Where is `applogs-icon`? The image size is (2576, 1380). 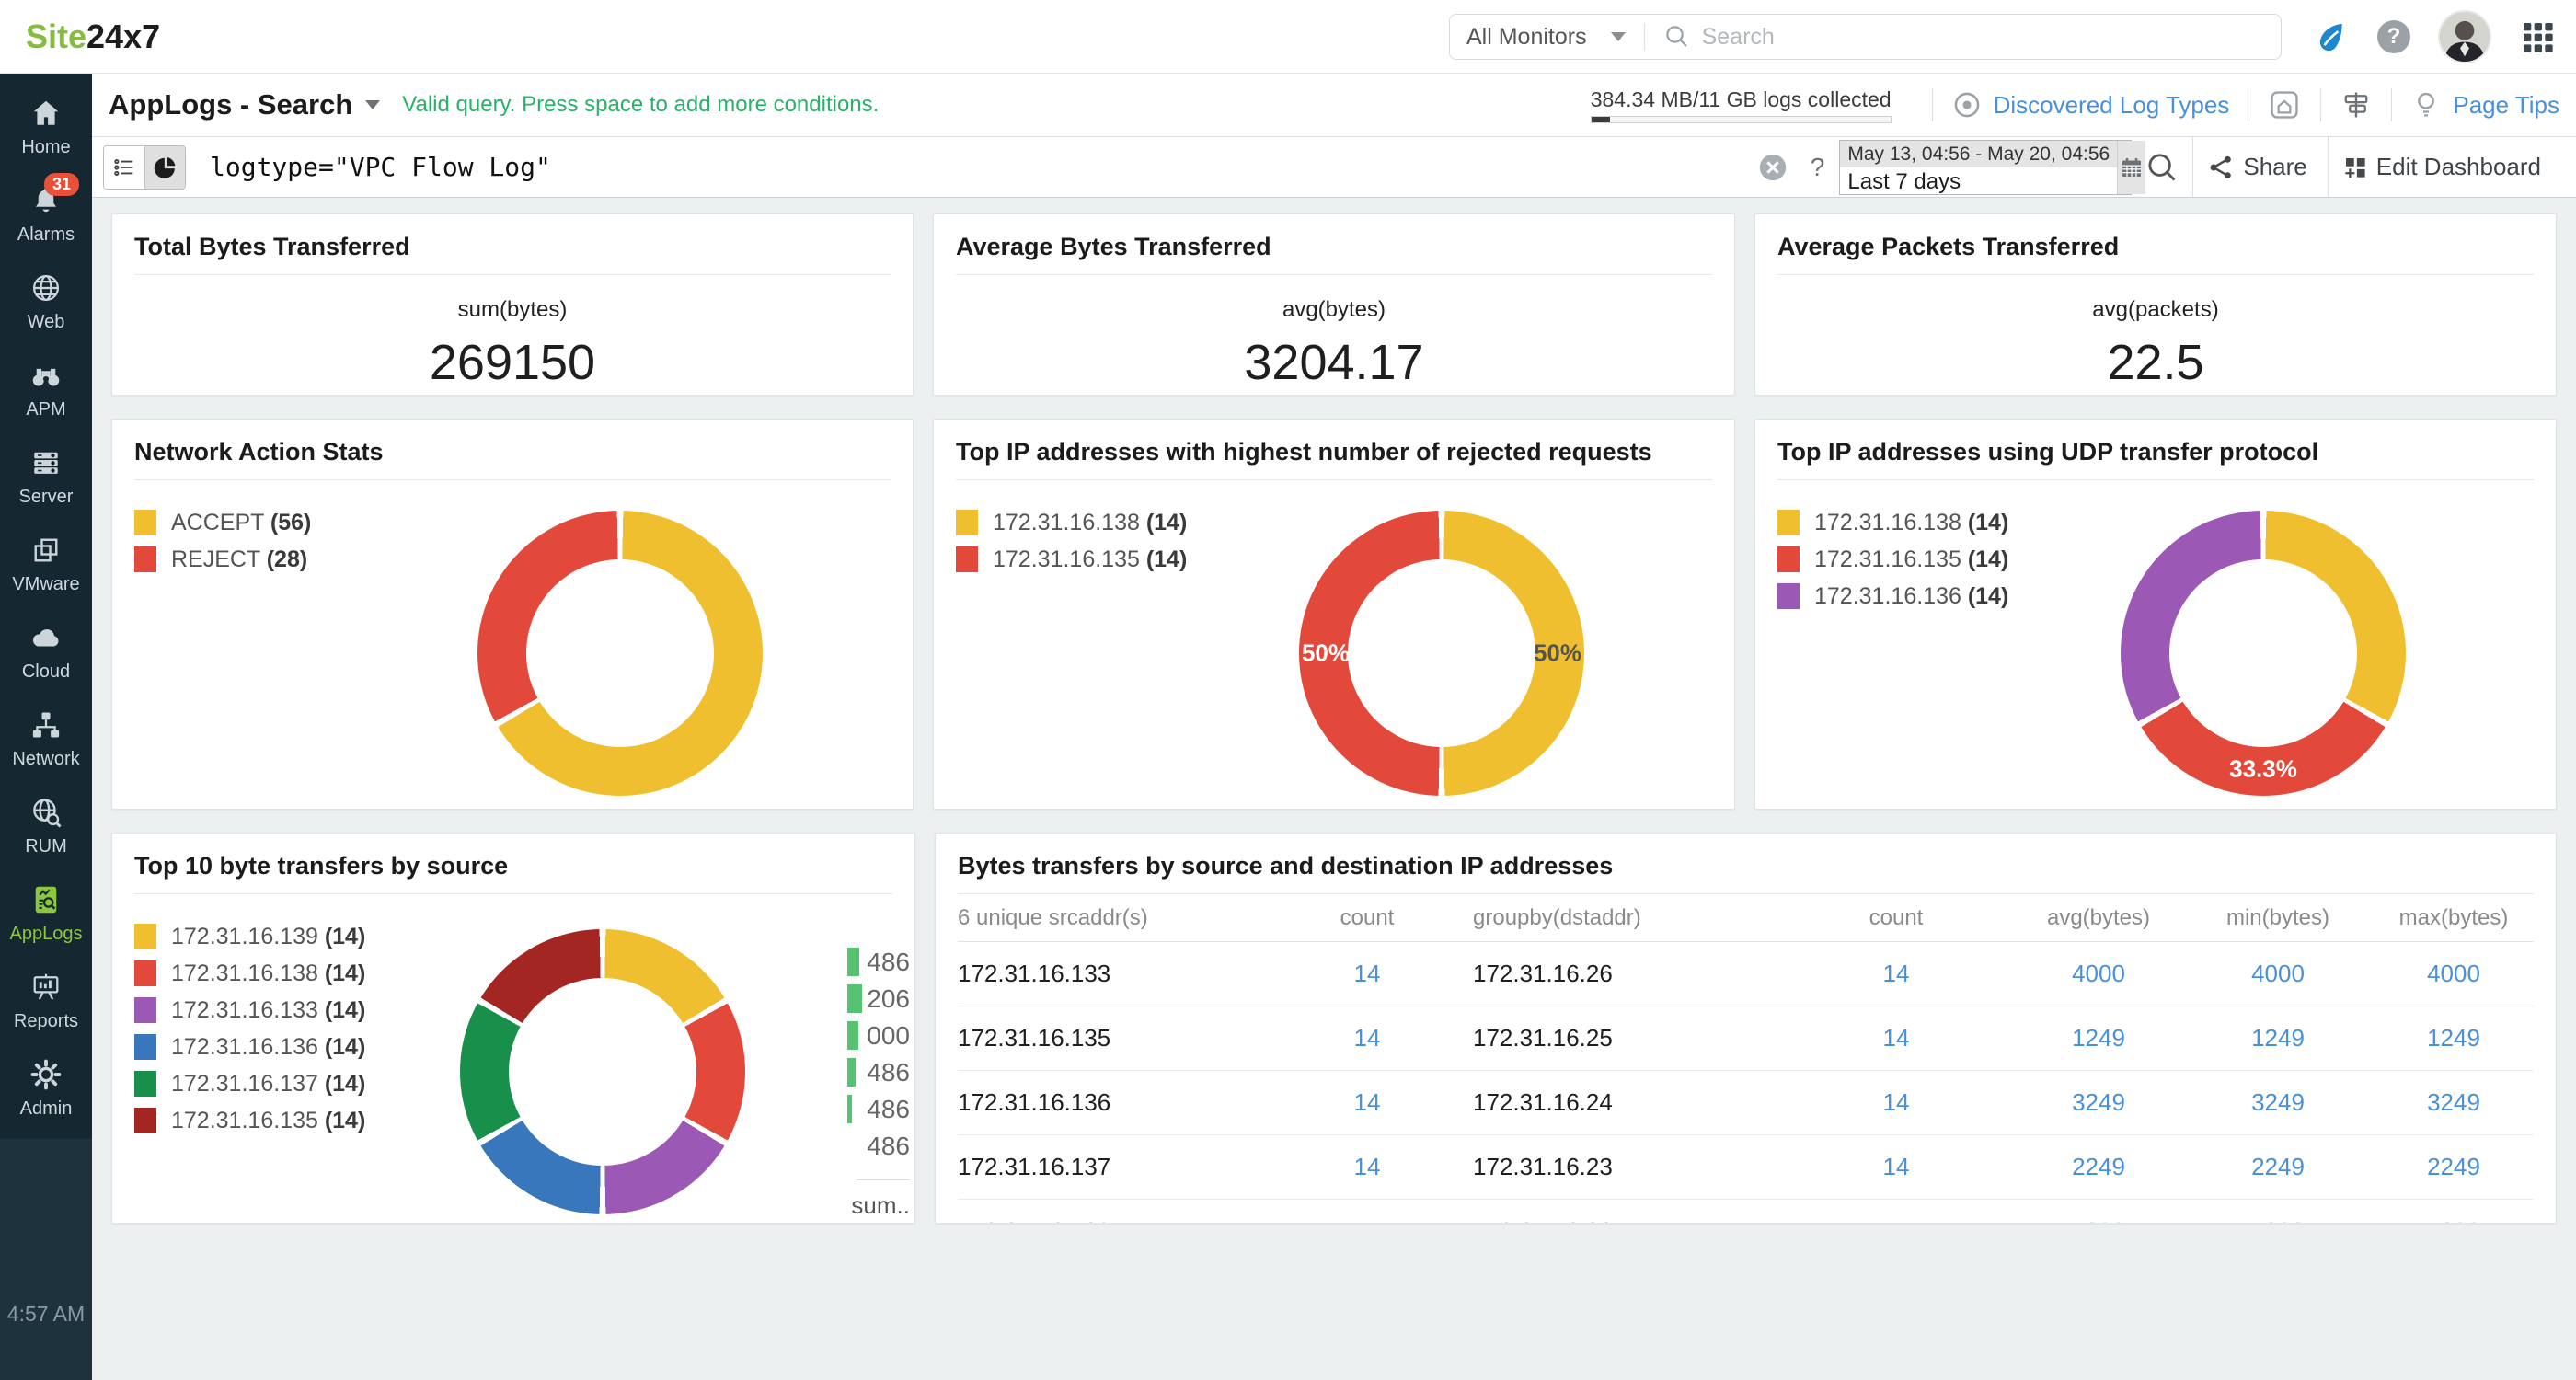
applogs-icon is located at coordinates (46, 899).